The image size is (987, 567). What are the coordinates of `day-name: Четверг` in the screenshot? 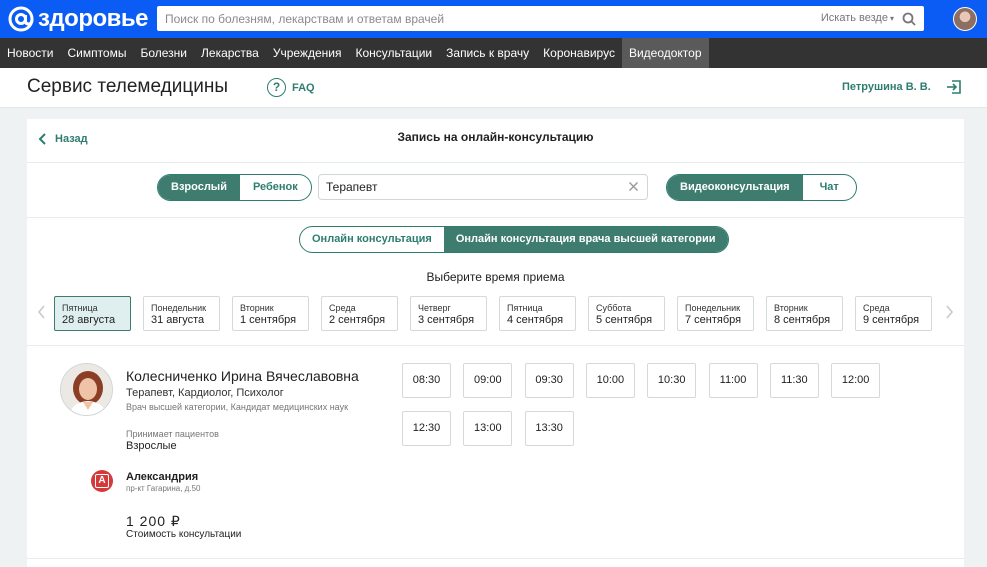 It's located at (434, 308).